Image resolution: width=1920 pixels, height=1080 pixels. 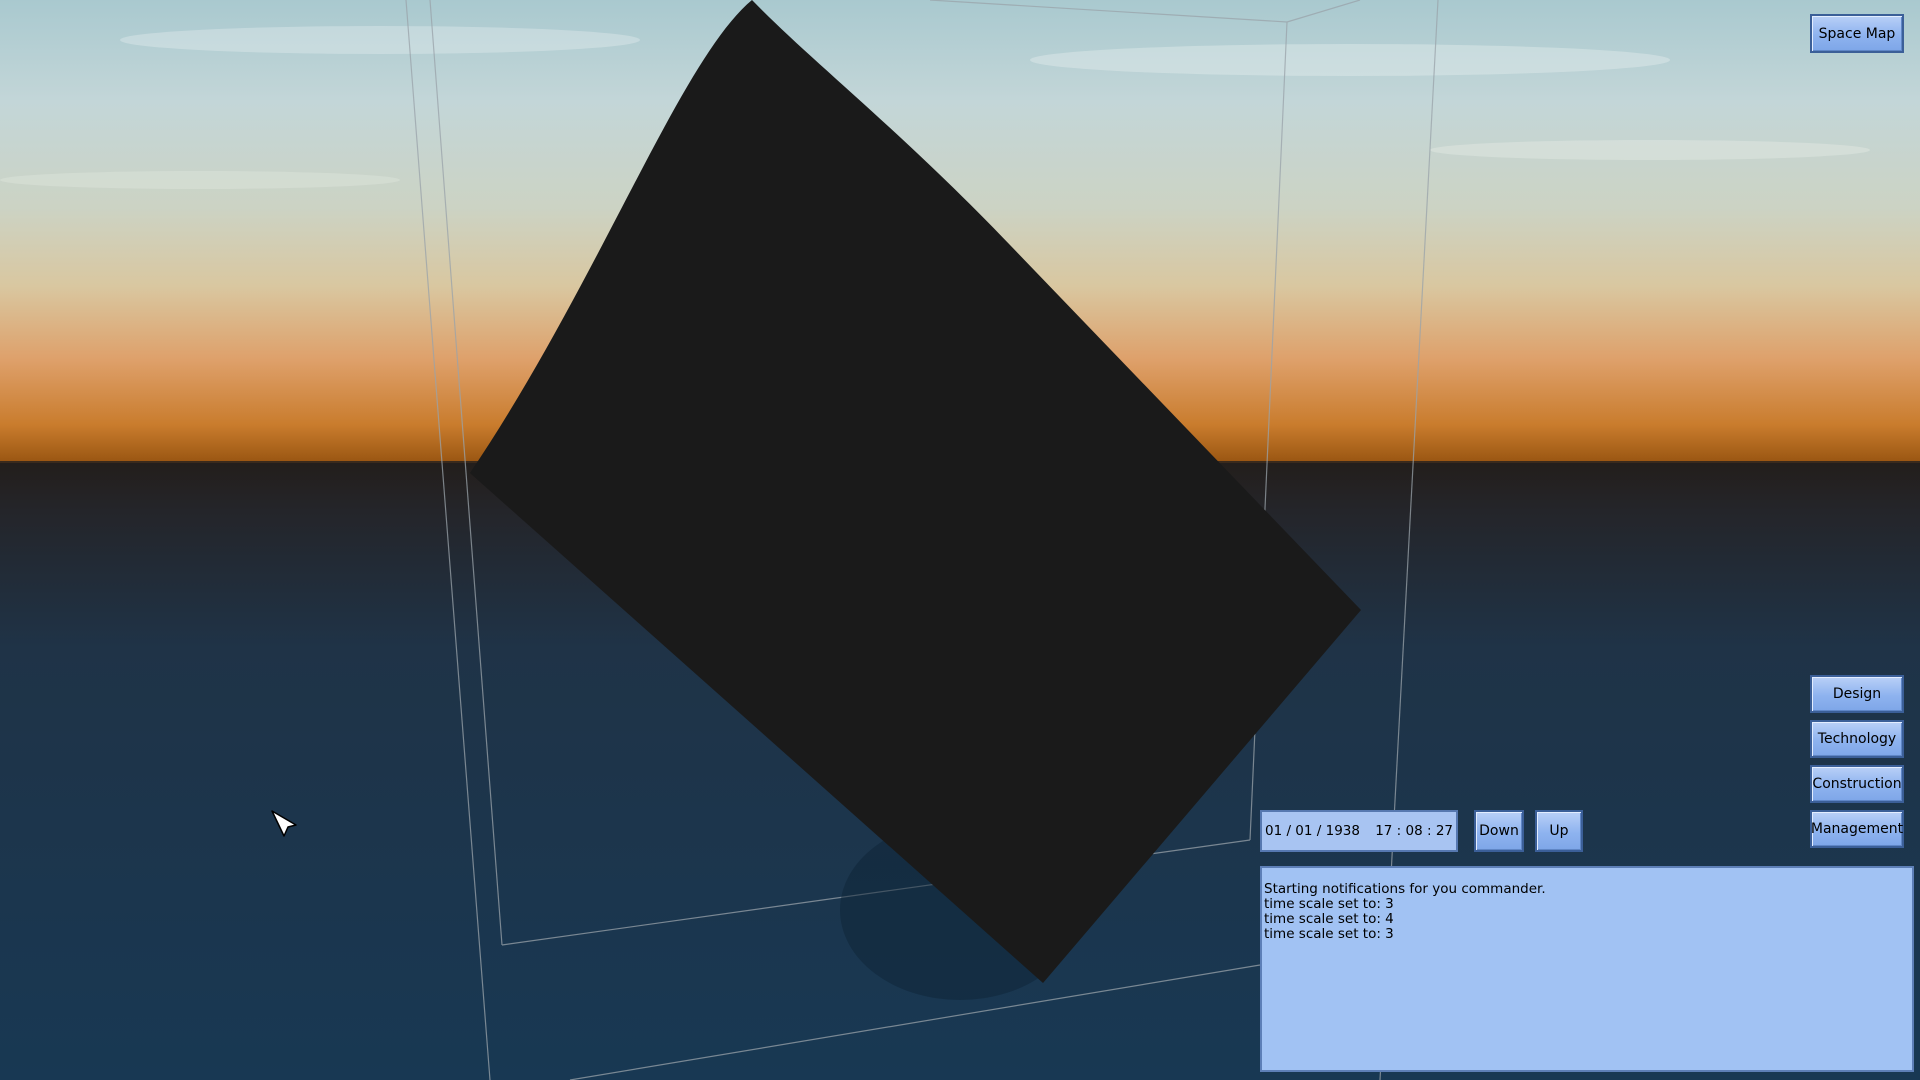 What do you see at coordinates (1312, 831) in the screenshot?
I see `game-date: 01 / 01 / 1938` at bounding box center [1312, 831].